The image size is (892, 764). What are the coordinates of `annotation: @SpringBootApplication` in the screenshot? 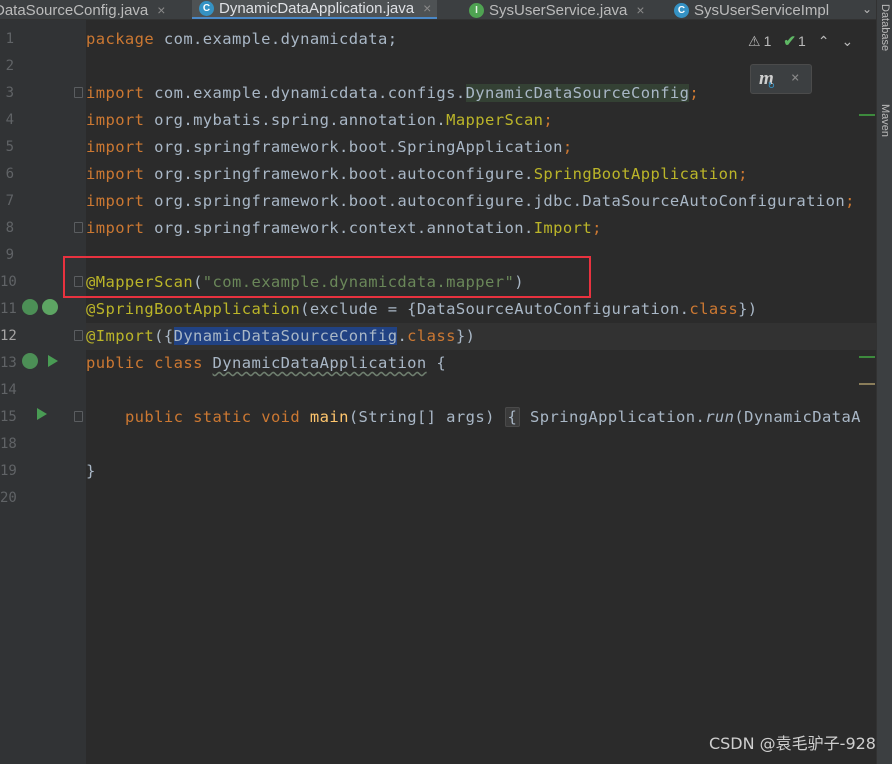 It's located at (193, 309).